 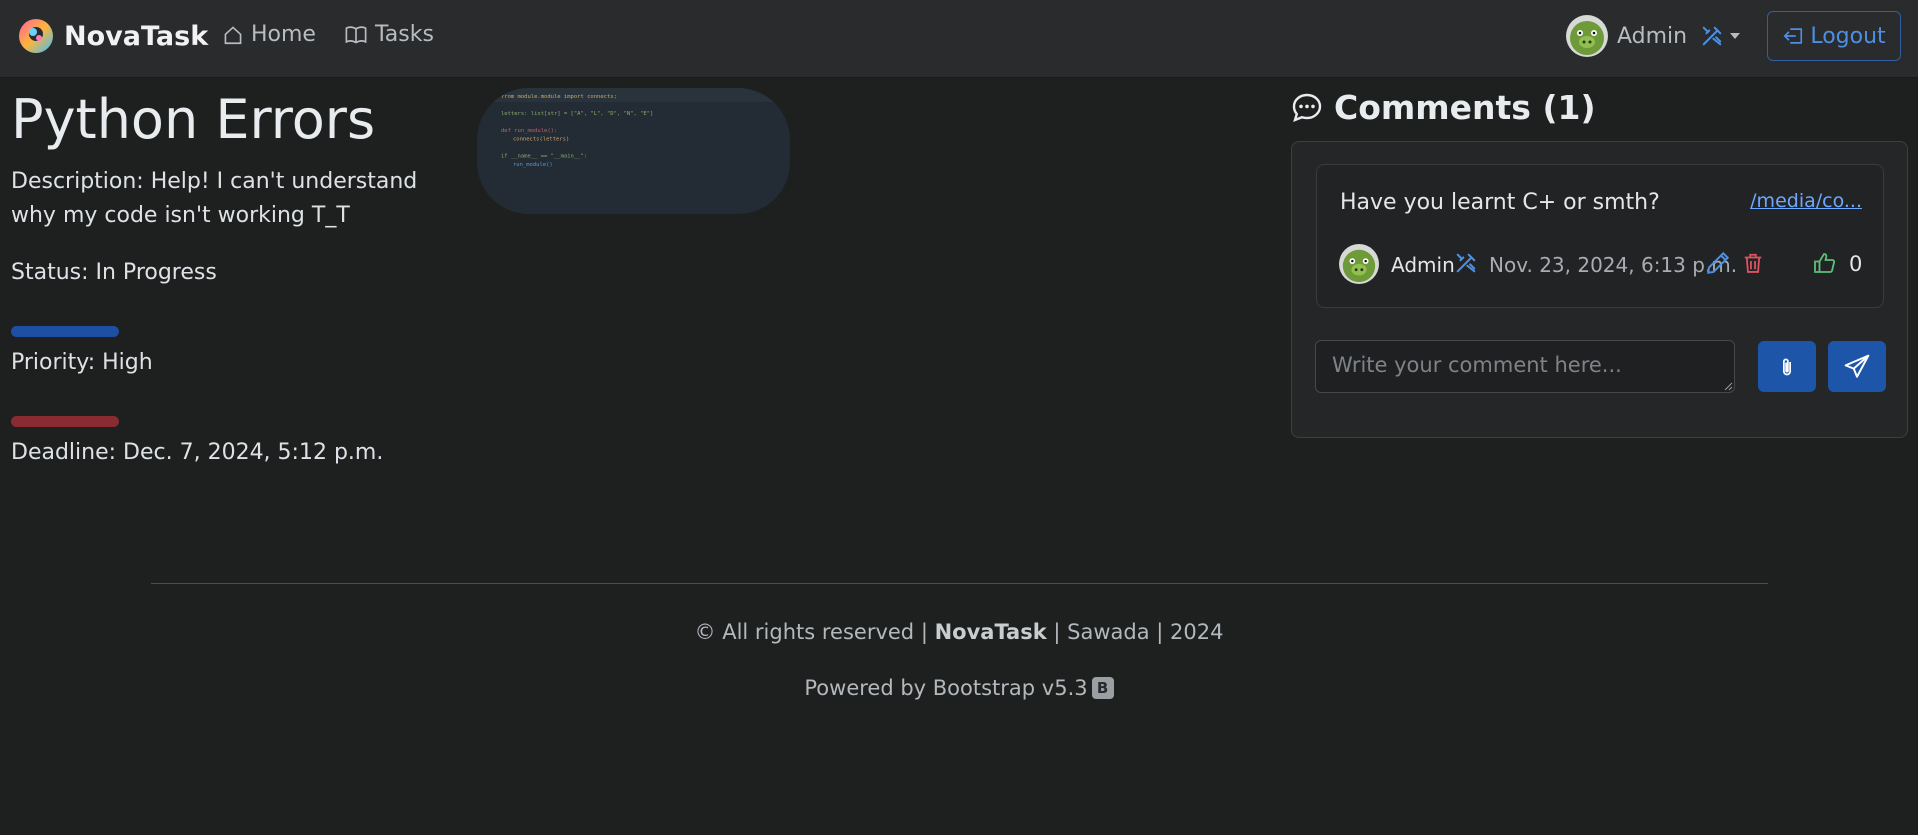 I want to click on deadline-indicator-bar, so click(x=65, y=421).